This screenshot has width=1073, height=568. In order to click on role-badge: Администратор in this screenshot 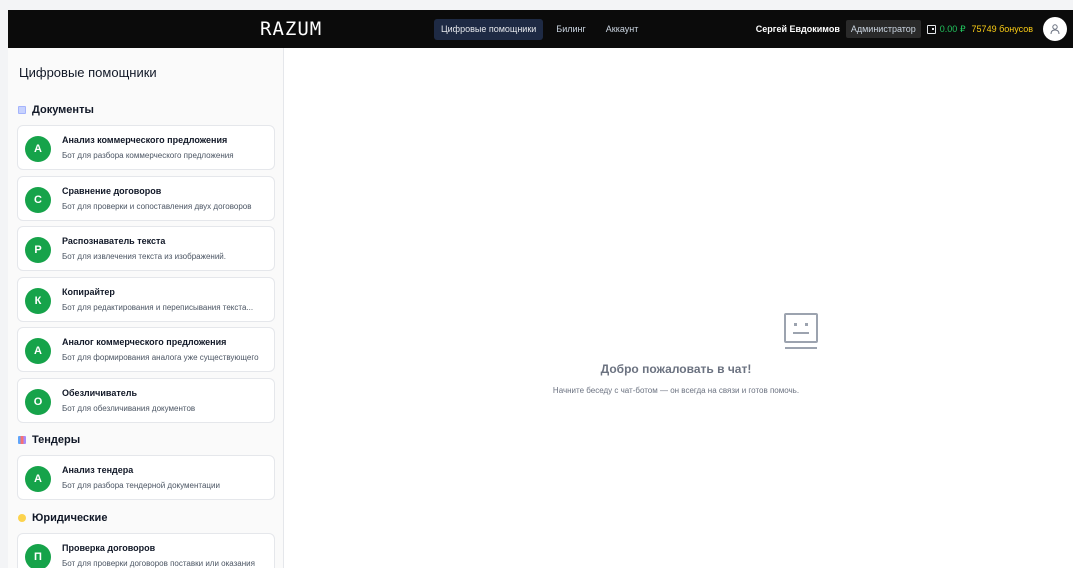, I will do `click(883, 29)`.